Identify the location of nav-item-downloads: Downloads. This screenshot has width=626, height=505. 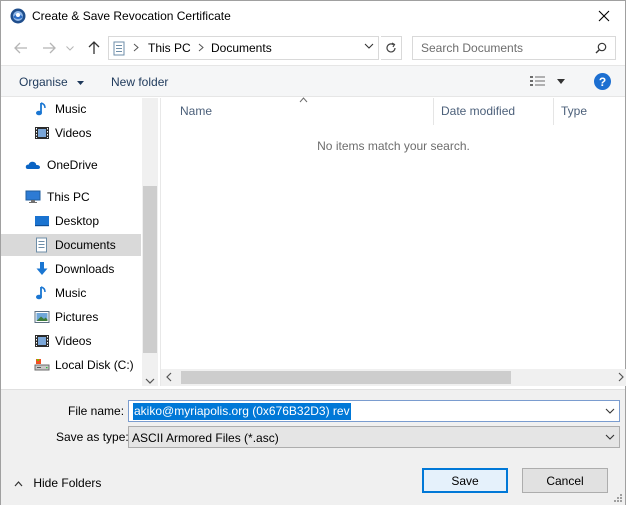
(71, 269).